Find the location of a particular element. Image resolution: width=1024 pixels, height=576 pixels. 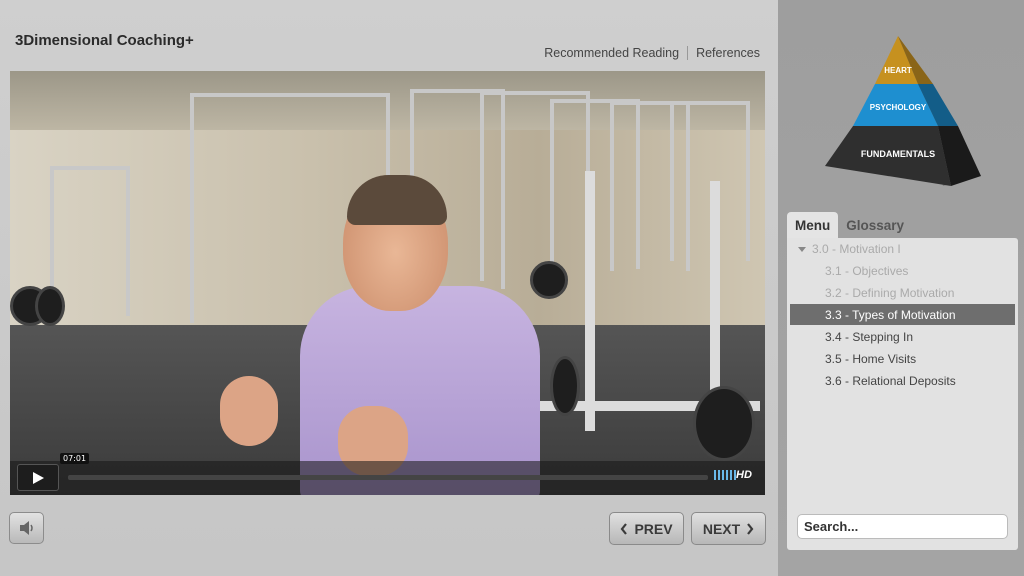

pyramid-fundamentals-label: FUNDAMENTALS is located at coordinates (898, 154).